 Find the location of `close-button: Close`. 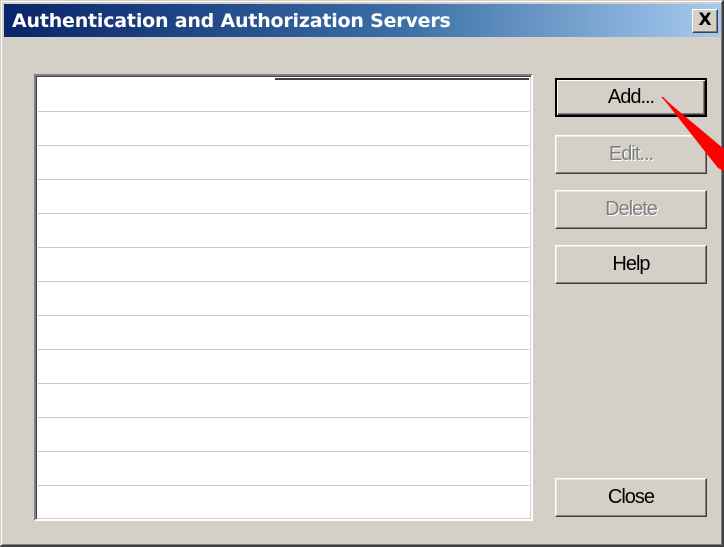

close-button: Close is located at coordinates (631, 497).